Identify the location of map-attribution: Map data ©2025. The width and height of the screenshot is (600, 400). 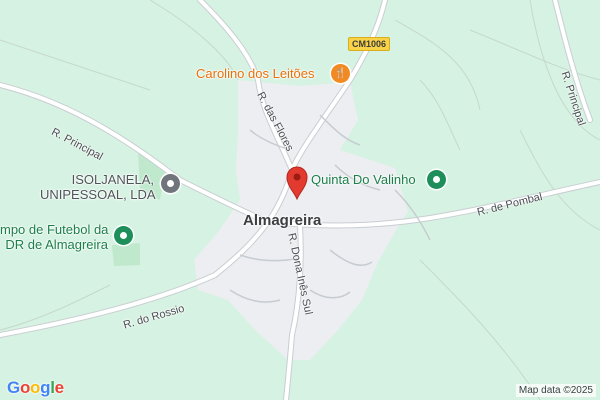
(555, 390).